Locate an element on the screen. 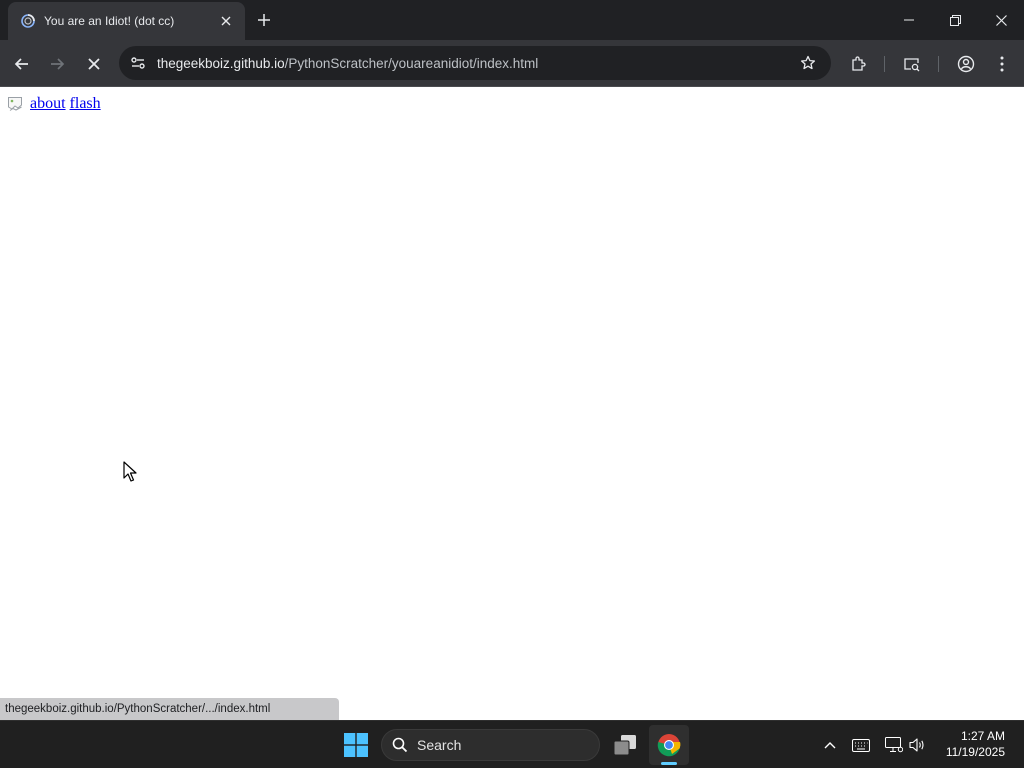 Image resolution: width=1024 pixels, height=768 pixels. restore-icon is located at coordinates (955, 20).